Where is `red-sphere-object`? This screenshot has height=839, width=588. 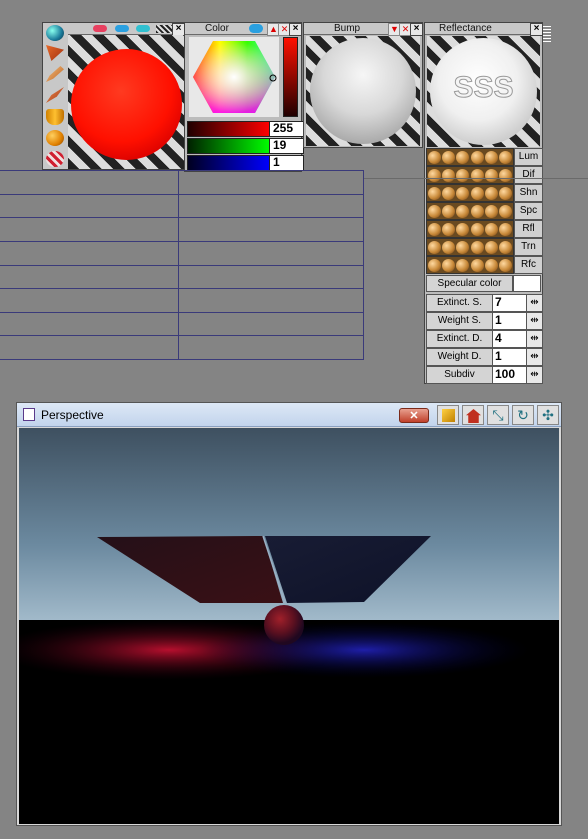 red-sphere-object is located at coordinates (284, 625).